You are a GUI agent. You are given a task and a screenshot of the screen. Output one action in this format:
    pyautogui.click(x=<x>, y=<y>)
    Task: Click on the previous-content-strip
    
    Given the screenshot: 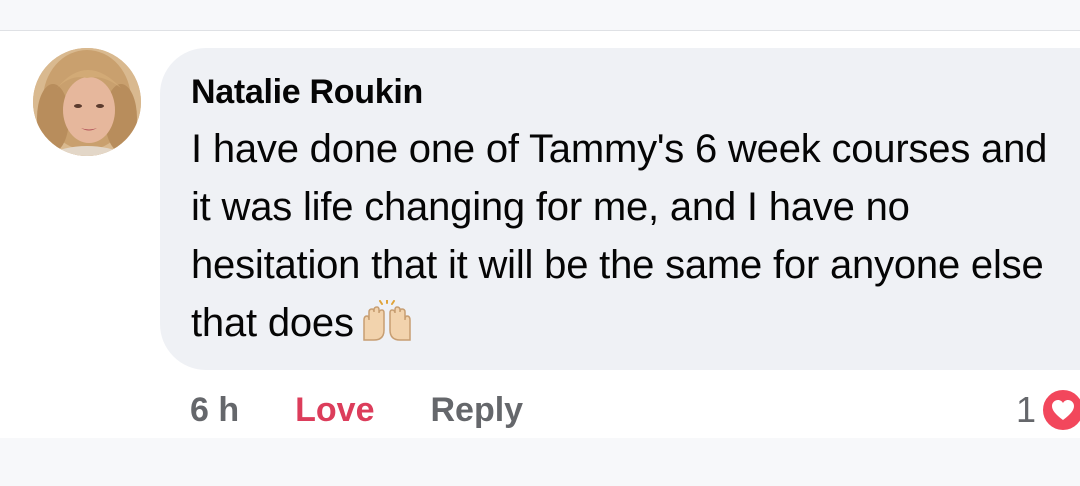 What is the action you would take?
    pyautogui.click(x=540, y=15)
    